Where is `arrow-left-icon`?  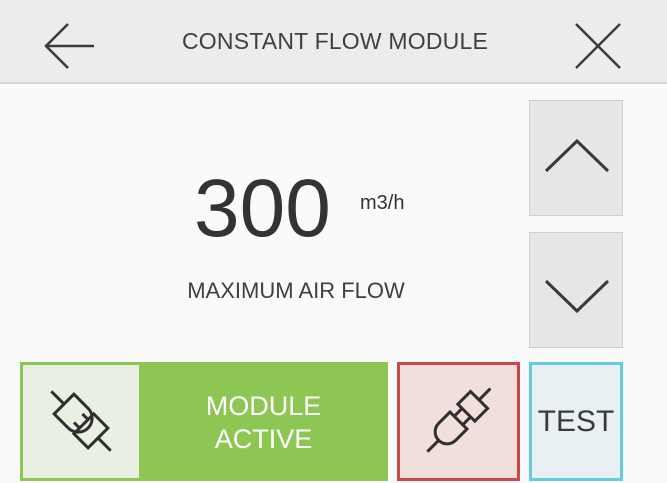 arrow-left-icon is located at coordinates (69, 46).